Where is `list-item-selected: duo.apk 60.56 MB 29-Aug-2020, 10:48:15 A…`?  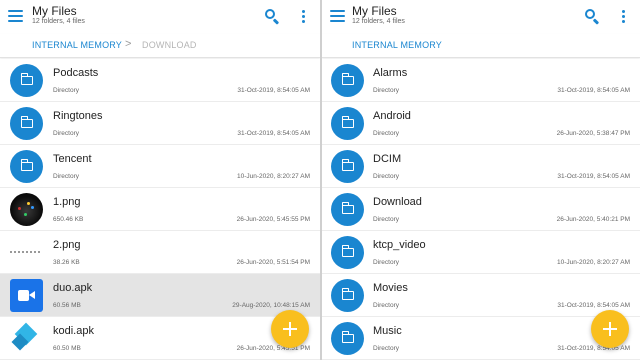 list-item-selected: duo.apk 60.56 MB 29-Aug-2020, 10:48:15 A… is located at coordinates (160, 295).